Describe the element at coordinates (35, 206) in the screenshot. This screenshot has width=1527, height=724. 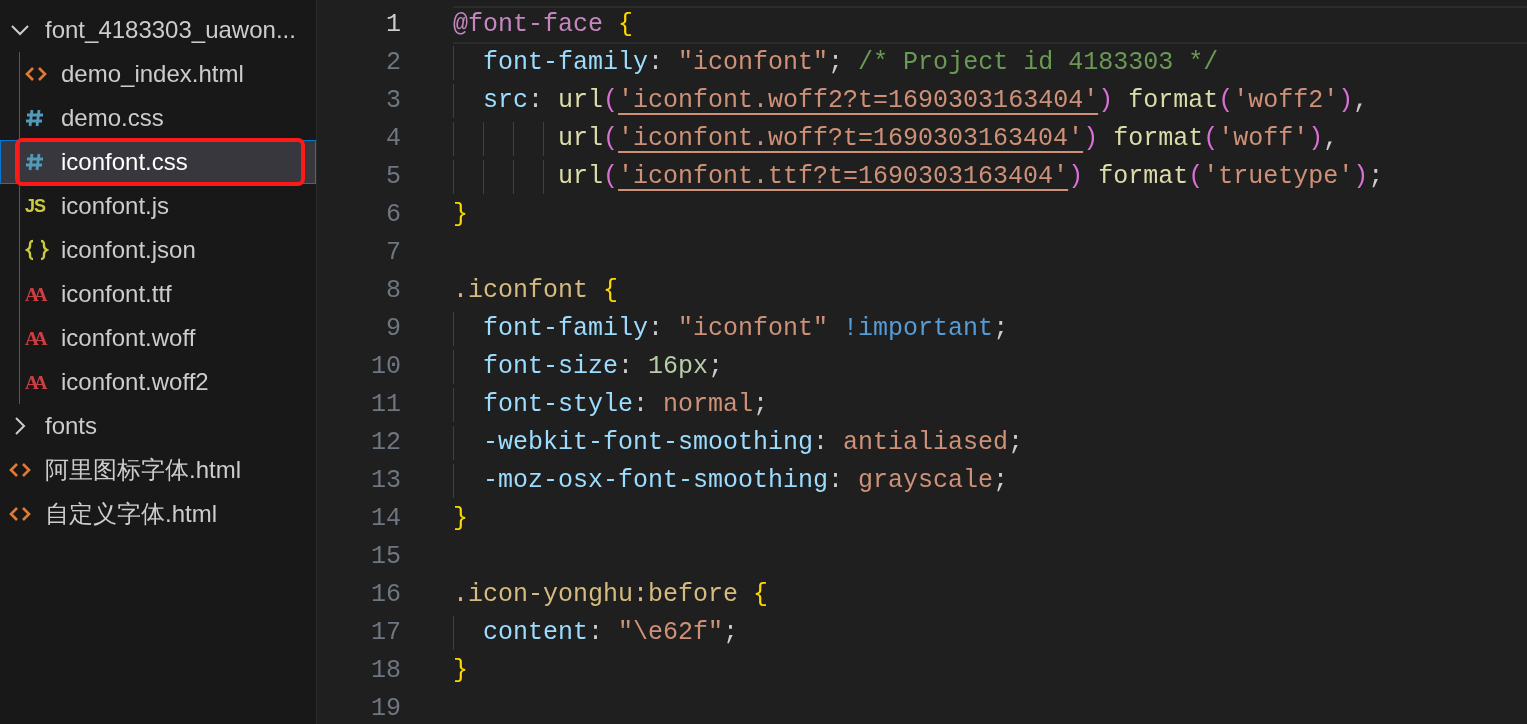
I see `js-file-icon: JS` at that location.